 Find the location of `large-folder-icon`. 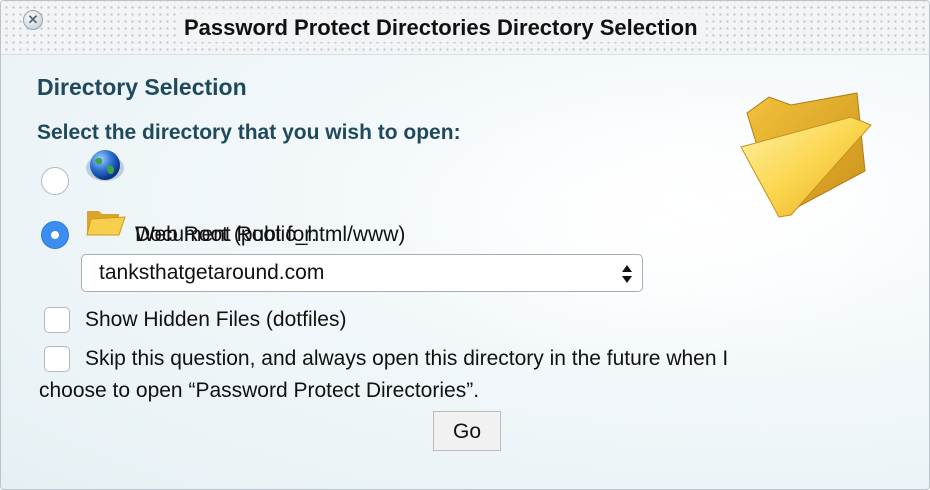

large-folder-icon is located at coordinates (806, 155).